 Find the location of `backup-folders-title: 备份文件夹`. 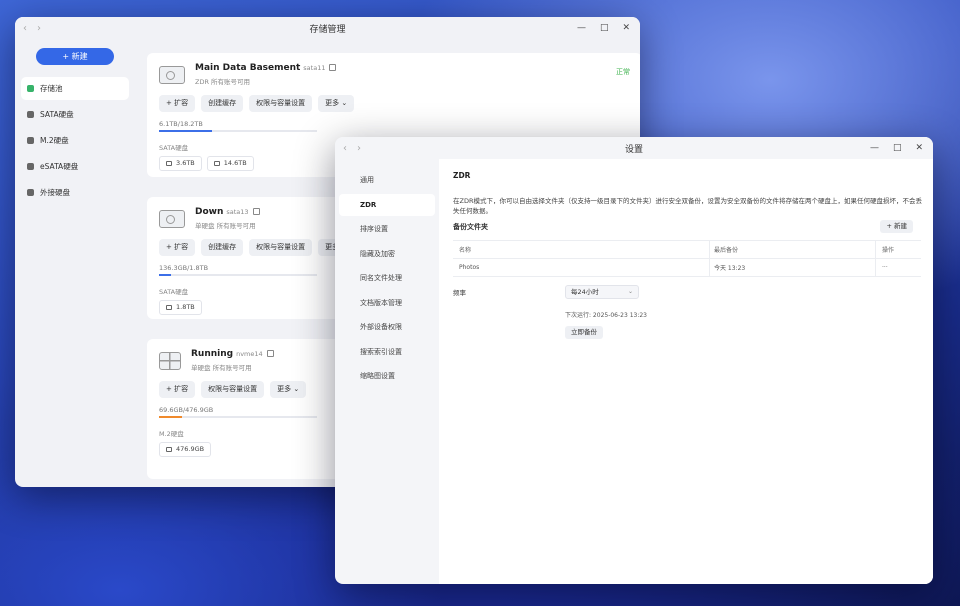

backup-folders-title: 备份文件夹 is located at coordinates (470, 226).